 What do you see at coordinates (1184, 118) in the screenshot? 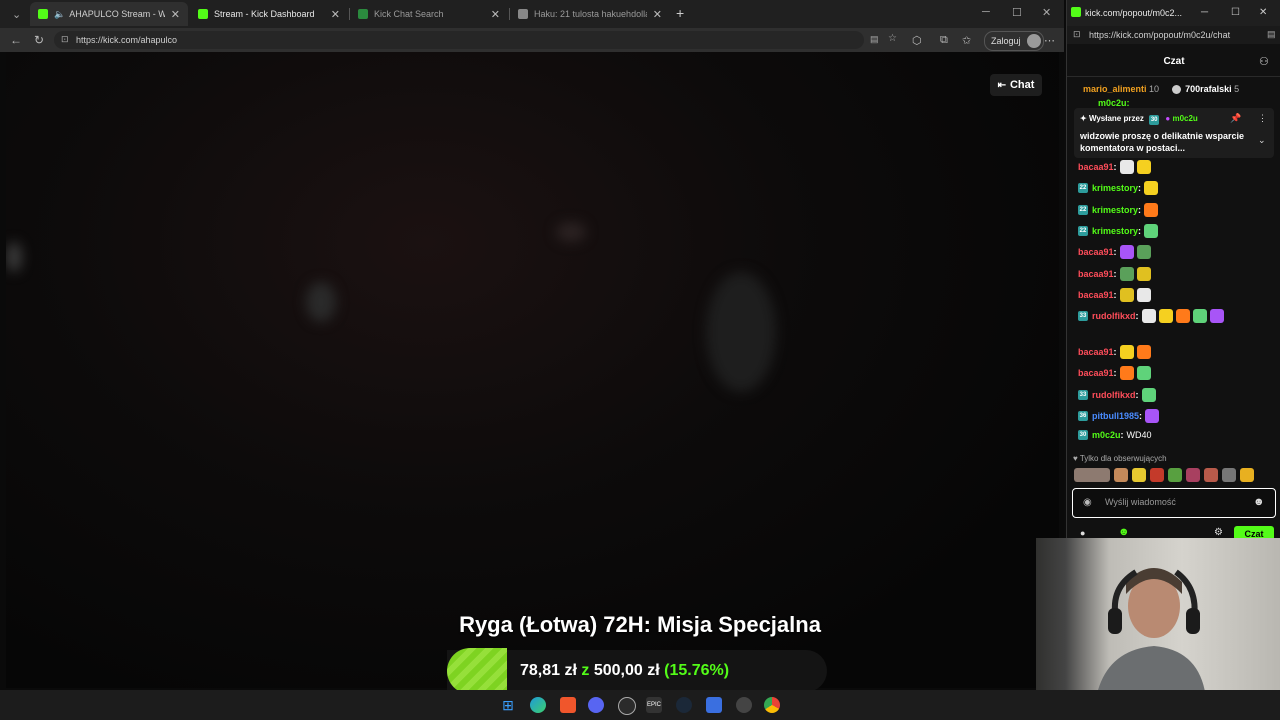
I see `pinned-author: m0c2u` at bounding box center [1184, 118].